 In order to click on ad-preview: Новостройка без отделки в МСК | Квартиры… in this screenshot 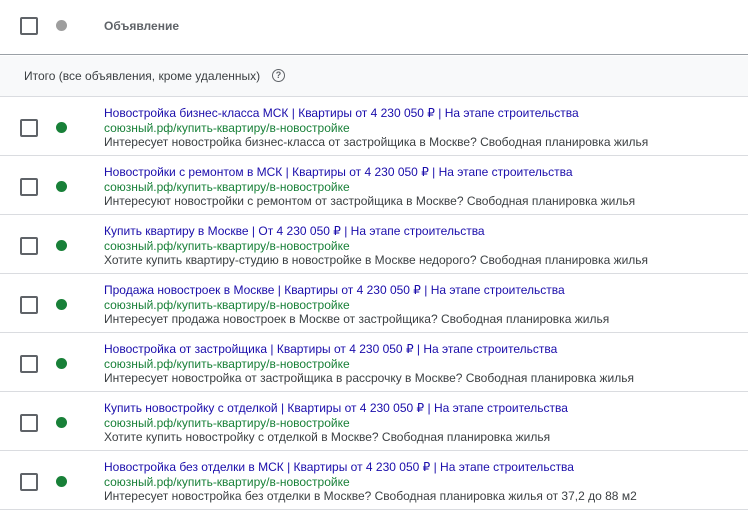, I will do `click(370, 482)`.